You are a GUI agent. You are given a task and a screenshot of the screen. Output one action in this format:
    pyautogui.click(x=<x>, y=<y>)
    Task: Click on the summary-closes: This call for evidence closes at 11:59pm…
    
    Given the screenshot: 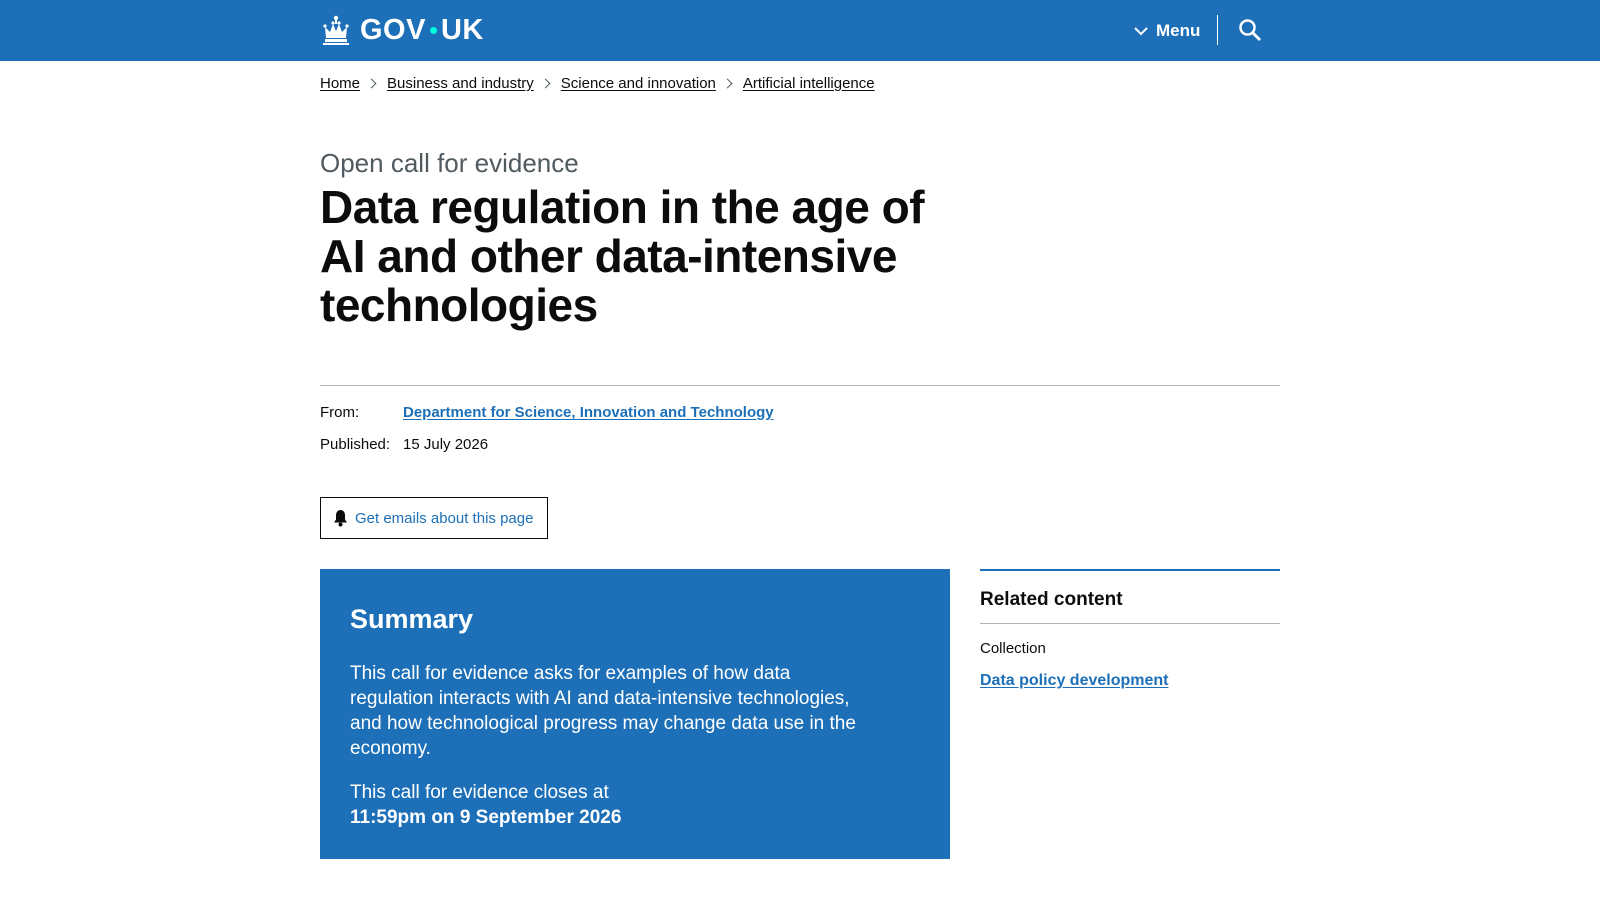 What is the action you would take?
    pyautogui.click(x=610, y=805)
    